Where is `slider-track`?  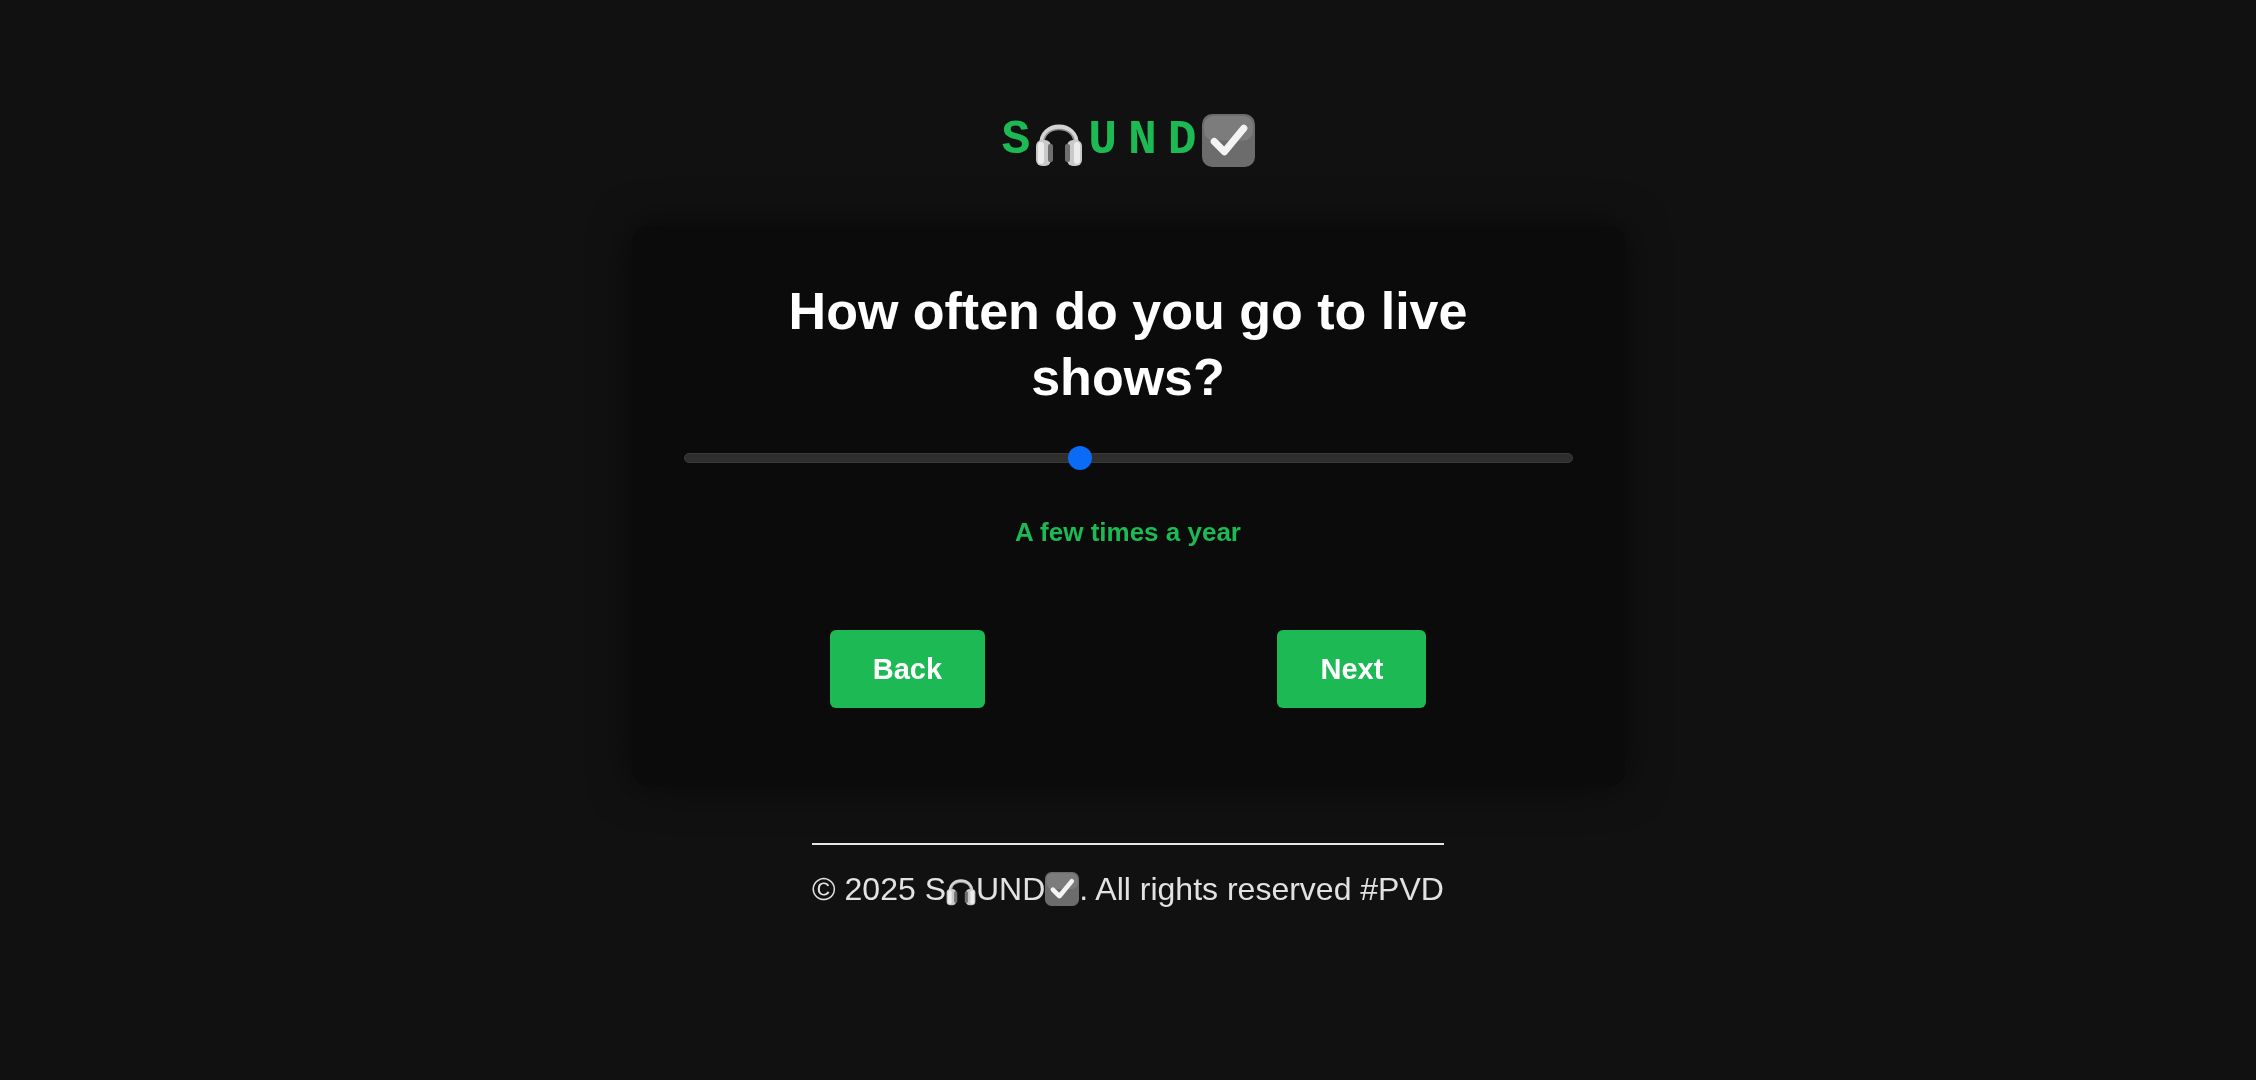 slider-track is located at coordinates (1128, 458).